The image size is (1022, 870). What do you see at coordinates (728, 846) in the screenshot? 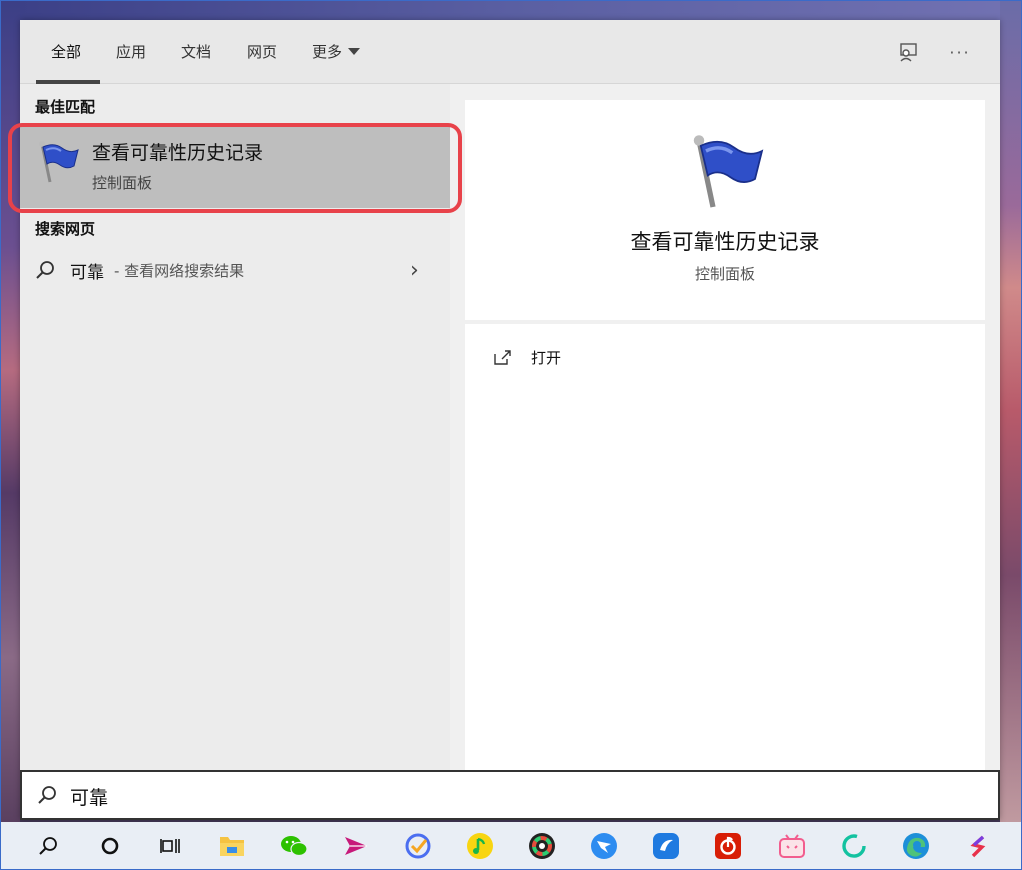
I see `netease-music-icon` at bounding box center [728, 846].